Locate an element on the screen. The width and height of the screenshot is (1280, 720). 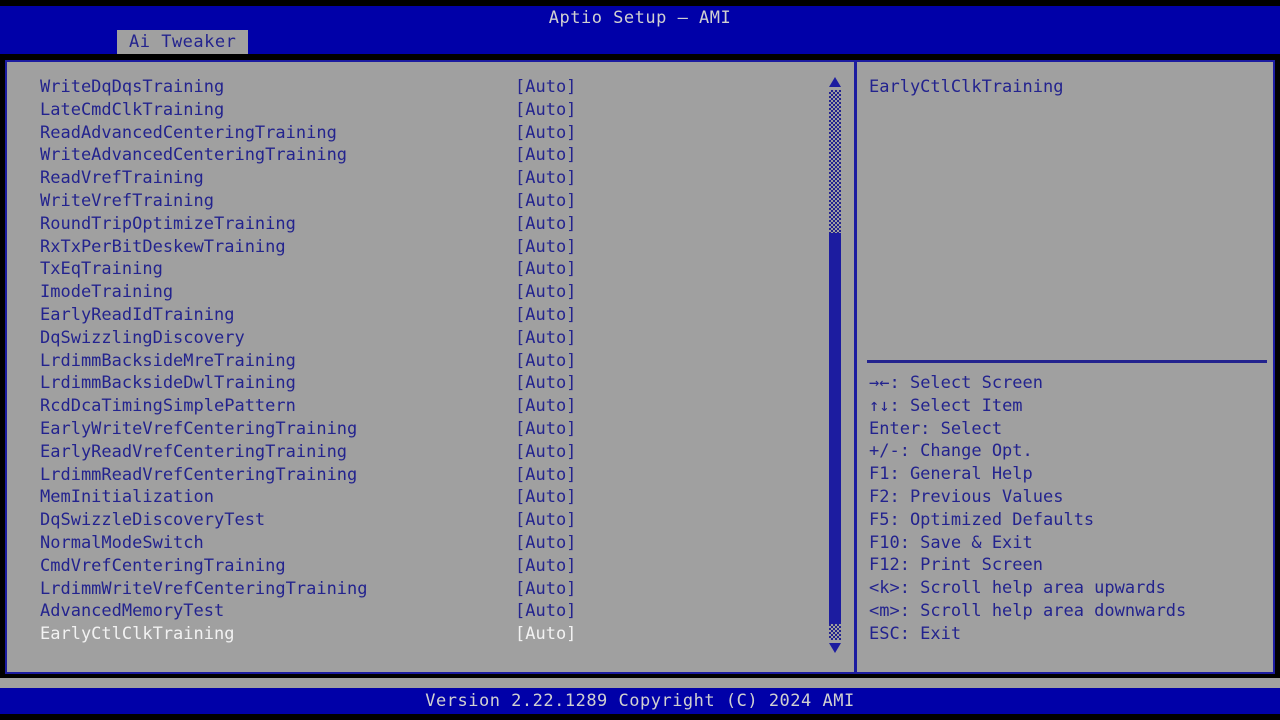
option-row: WriteDqDqsTraining [Auto] is located at coordinates (407, 87).